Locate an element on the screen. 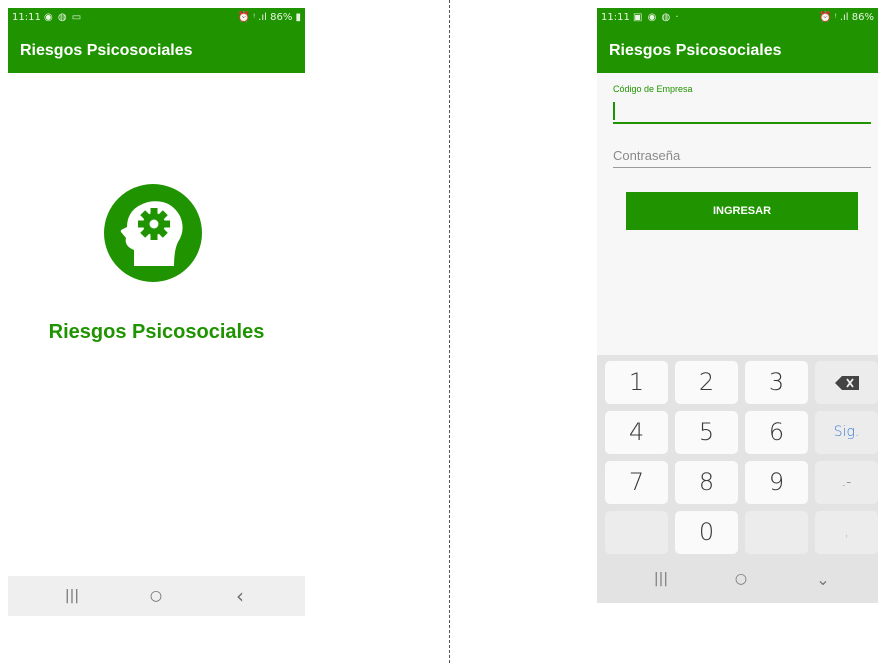  system-nav-bar: ||| ○ ‹ is located at coordinates (156, 596).